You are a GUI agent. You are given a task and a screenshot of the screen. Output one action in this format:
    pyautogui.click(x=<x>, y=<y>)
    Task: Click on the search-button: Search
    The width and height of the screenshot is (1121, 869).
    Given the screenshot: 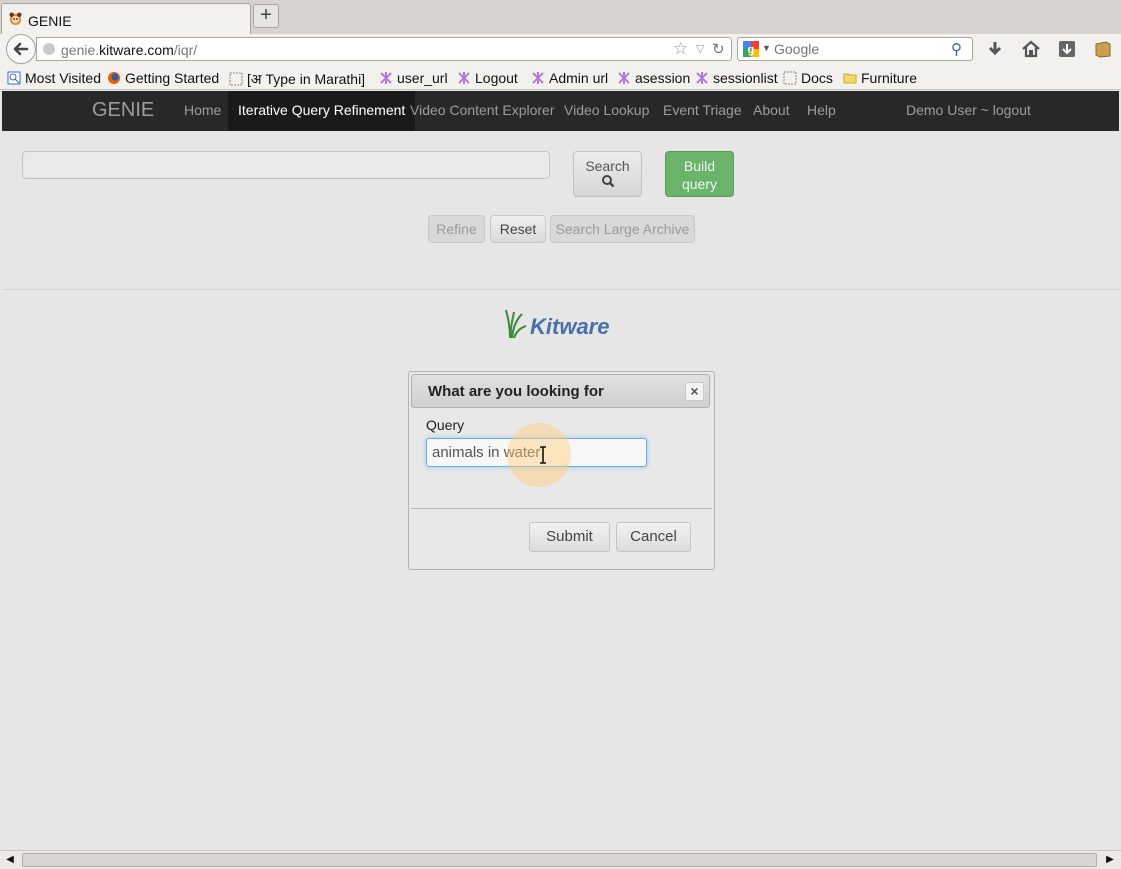 What is the action you would take?
    pyautogui.click(x=607, y=174)
    